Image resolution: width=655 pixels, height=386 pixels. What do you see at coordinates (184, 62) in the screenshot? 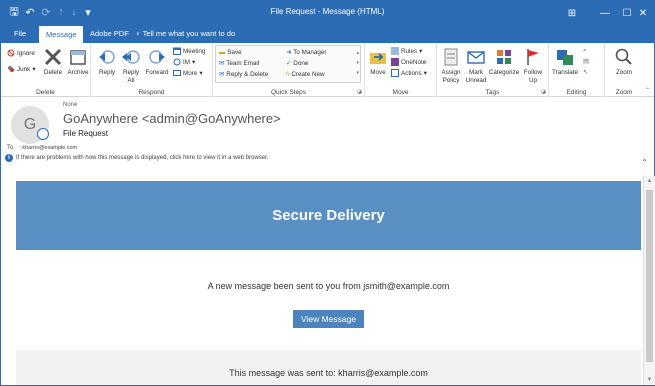
I see `im-button: IM ▾` at bounding box center [184, 62].